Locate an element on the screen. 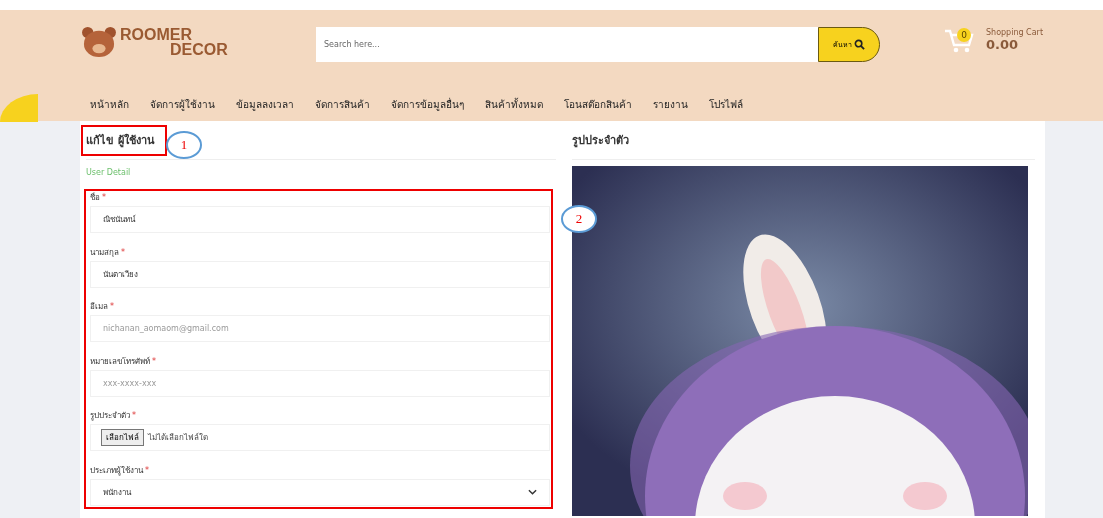  nav-link: จัดการผู้ใช้งาน is located at coordinates (182, 104).